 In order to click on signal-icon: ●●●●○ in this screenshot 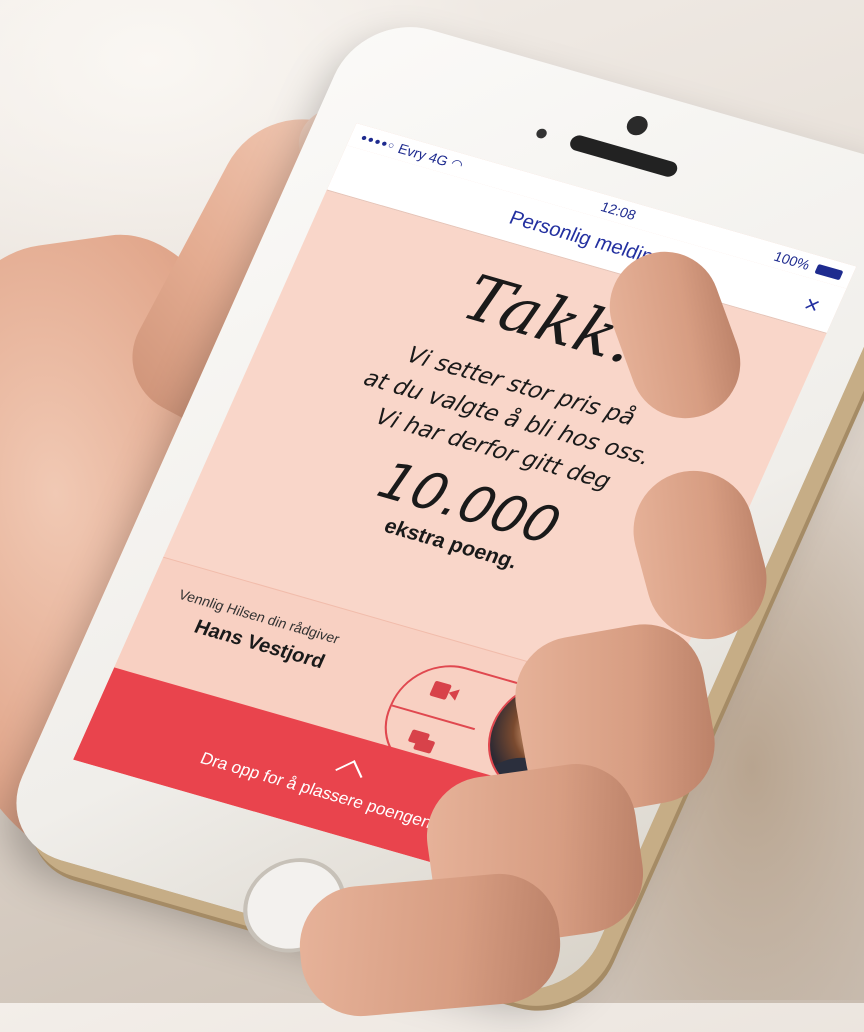, I will do `click(378, 141)`.